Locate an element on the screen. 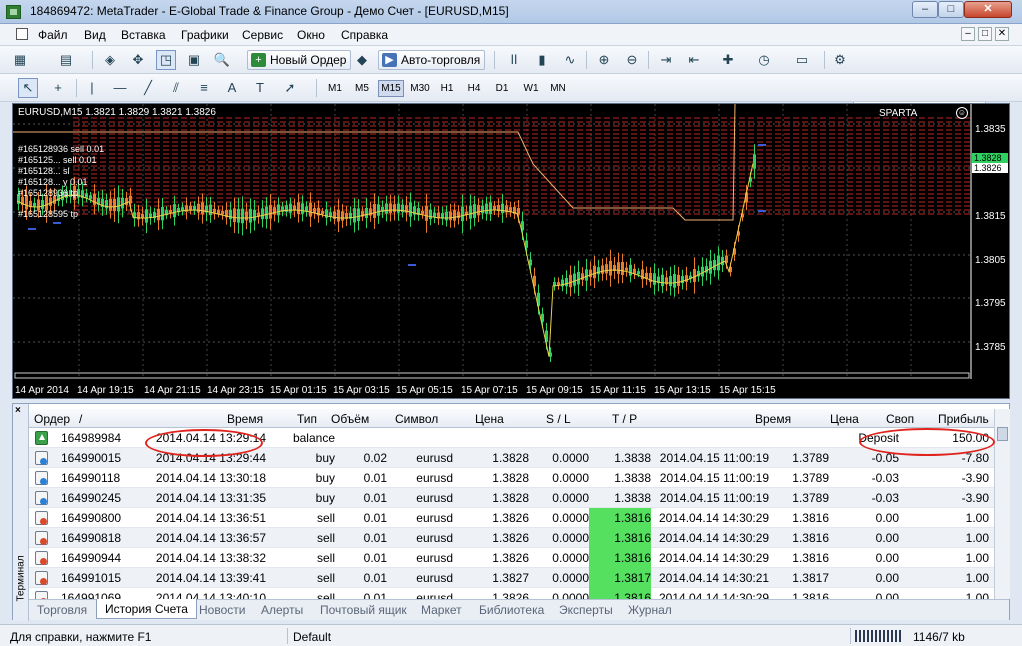  line-chart-icon: ∿ is located at coordinates (570, 60).